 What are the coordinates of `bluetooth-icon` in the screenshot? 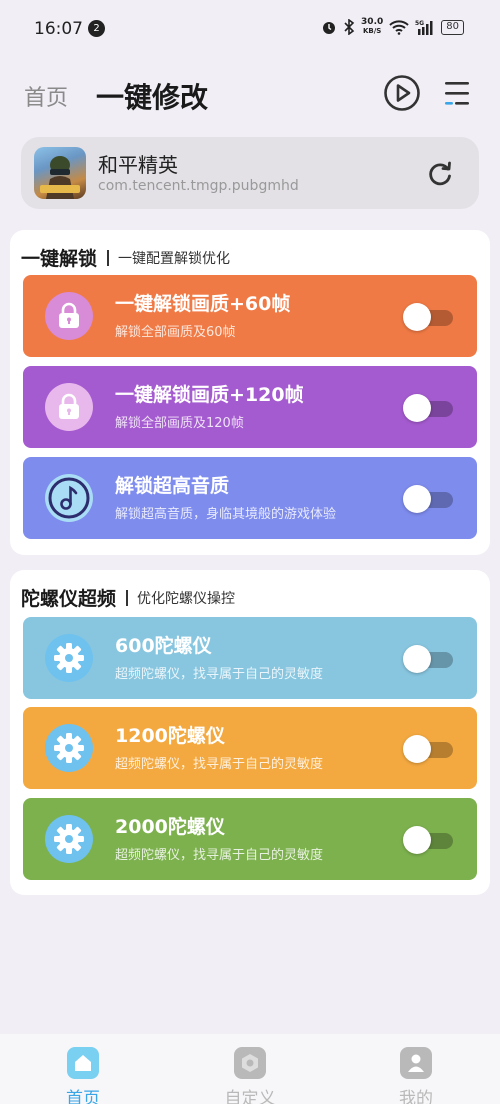 It's located at (349, 27).